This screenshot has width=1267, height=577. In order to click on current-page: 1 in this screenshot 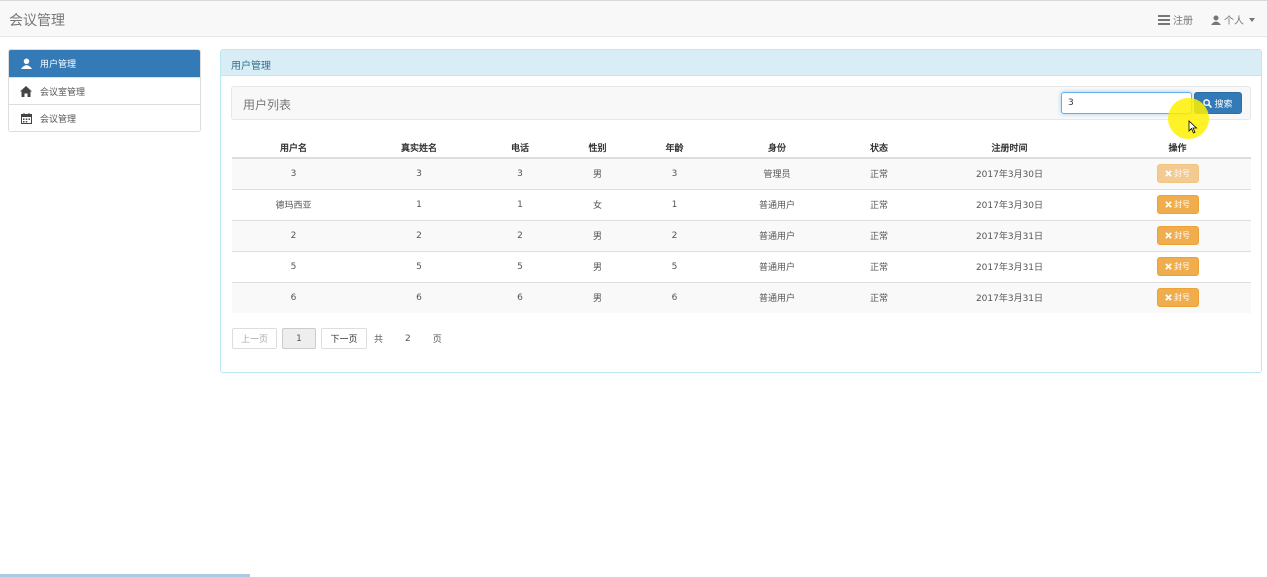, I will do `click(299, 338)`.